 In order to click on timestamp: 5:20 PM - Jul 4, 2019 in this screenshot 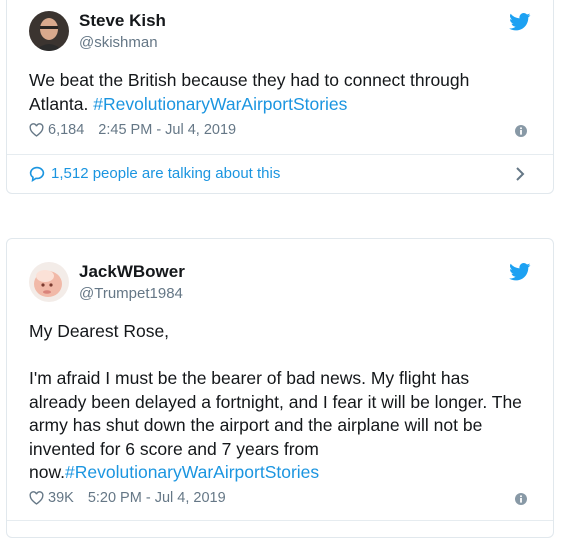, I will do `click(157, 498)`.